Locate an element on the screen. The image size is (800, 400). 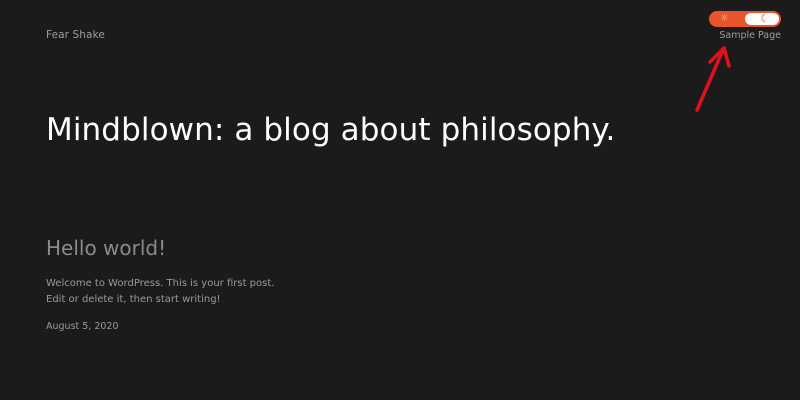
theme-toggle: ☼ ☾ is located at coordinates (745, 19).